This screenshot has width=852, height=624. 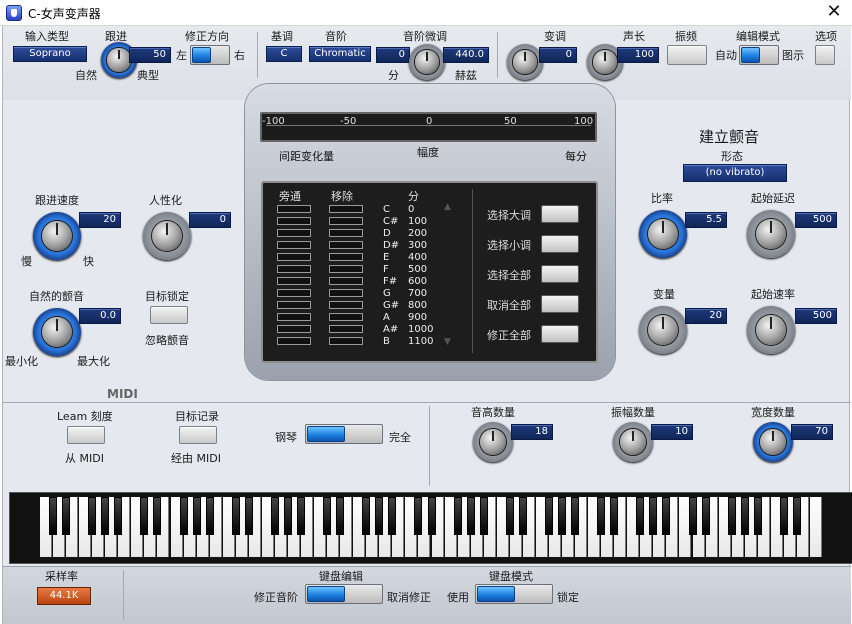 What do you see at coordinates (525, 62) in the screenshot?
I see `transpose-knob` at bounding box center [525, 62].